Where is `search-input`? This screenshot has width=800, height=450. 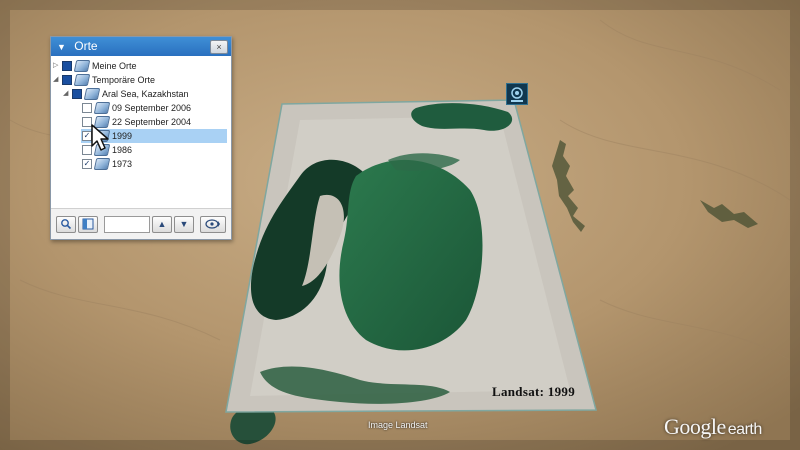
search-input is located at coordinates (127, 224).